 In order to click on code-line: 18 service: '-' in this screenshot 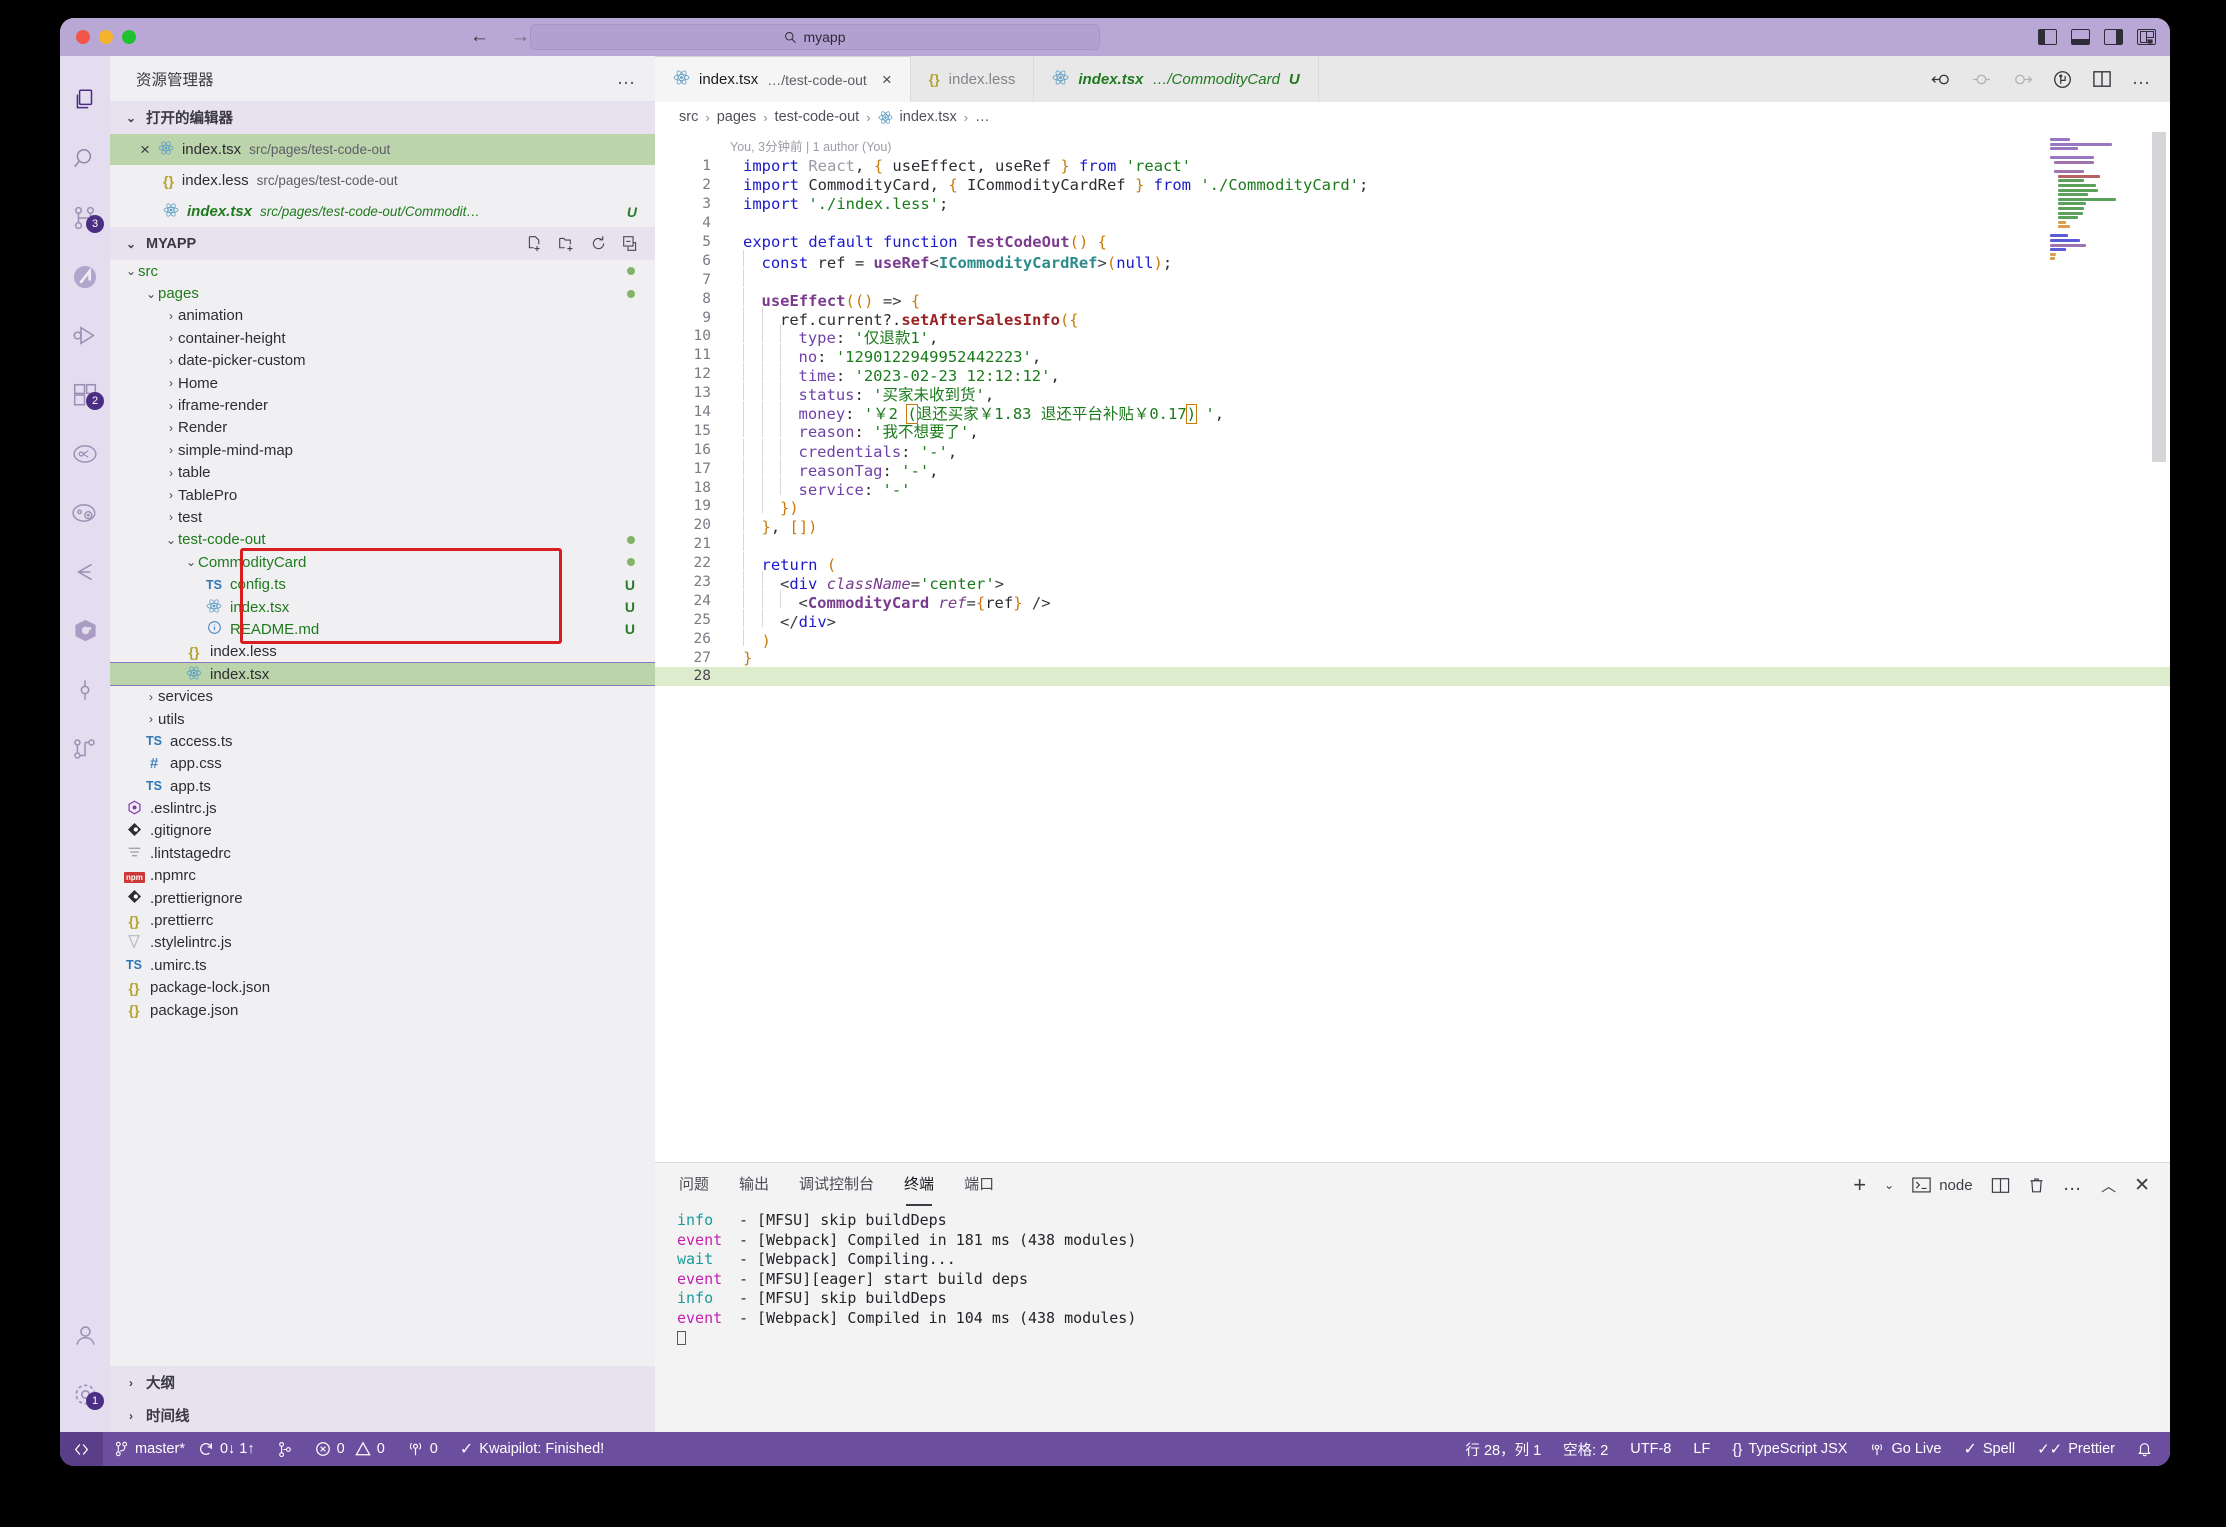, I will do `click(1412, 487)`.